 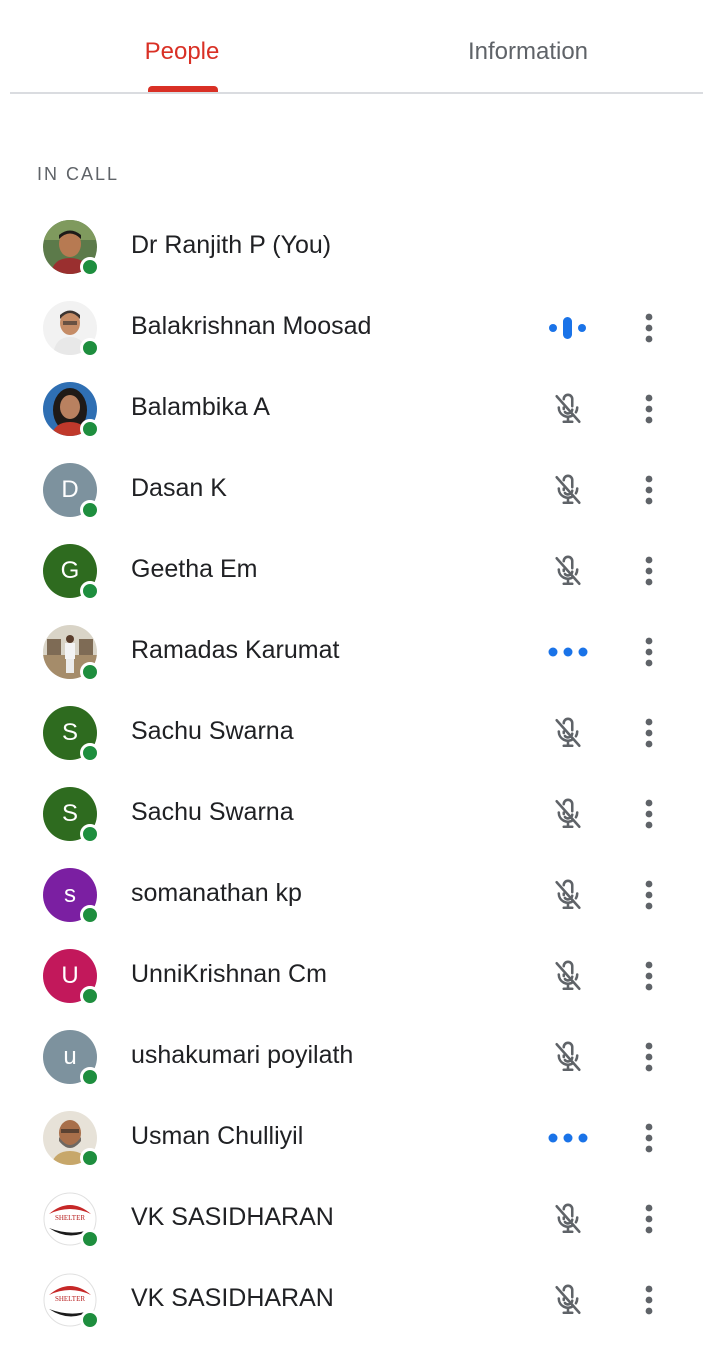 I want to click on participant-name: Ramadas Karumat, so click(x=235, y=650).